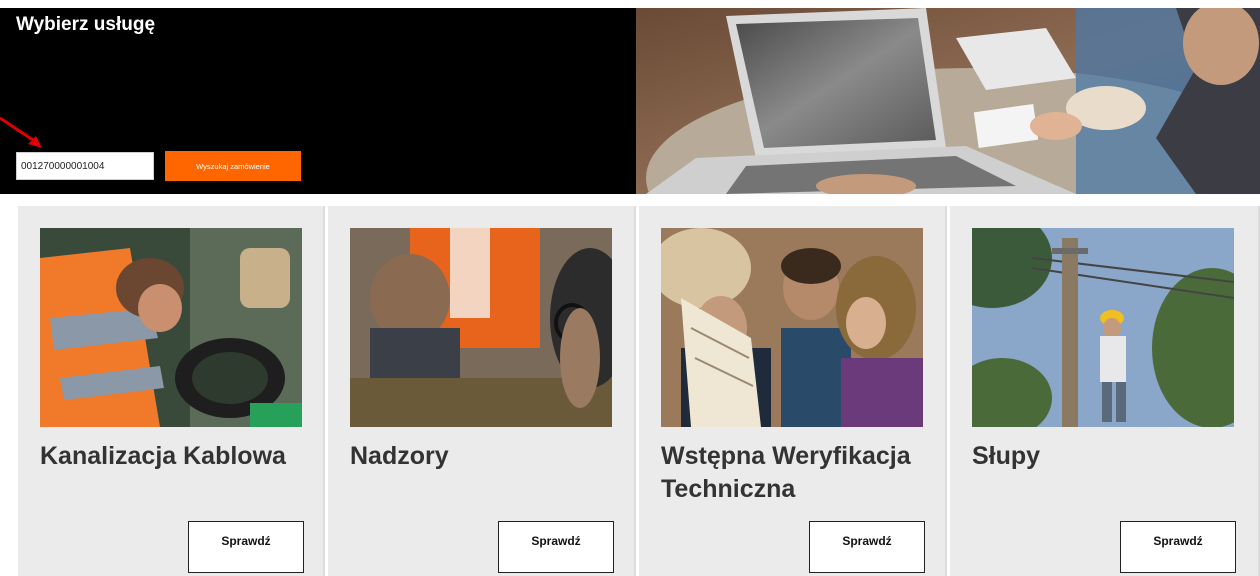  I want to click on sprawdz-button-slupy: Sprawdź, so click(1178, 547).